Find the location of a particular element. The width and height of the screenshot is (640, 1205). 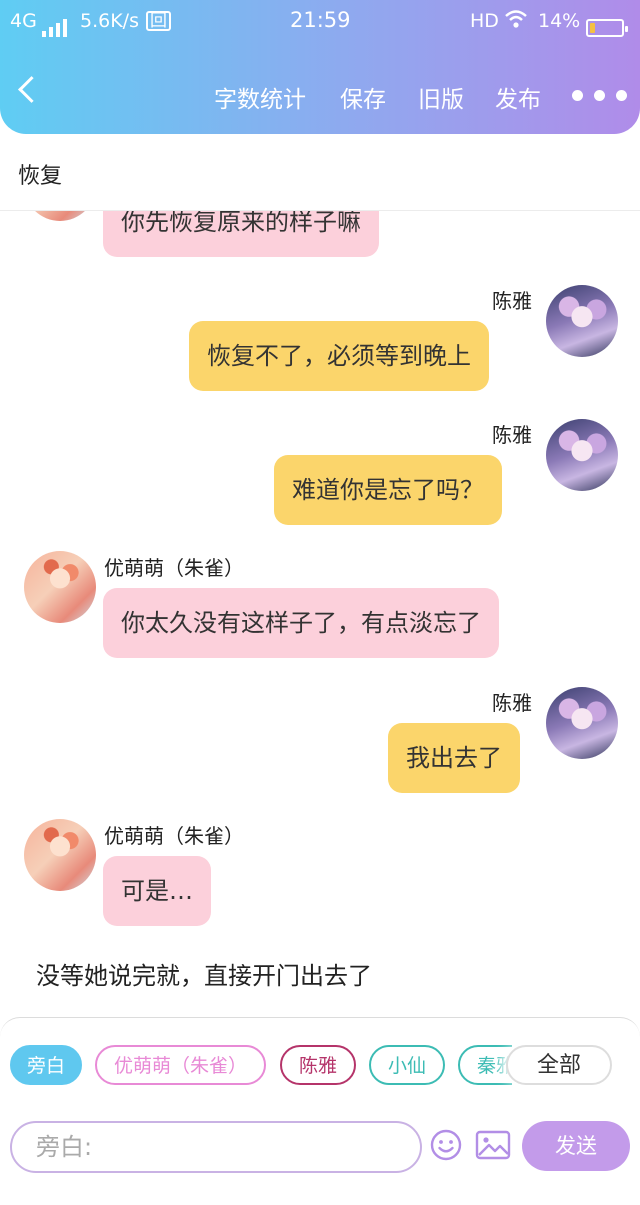

role-tag-qinya: 秦雅 is located at coordinates (485, 1065).